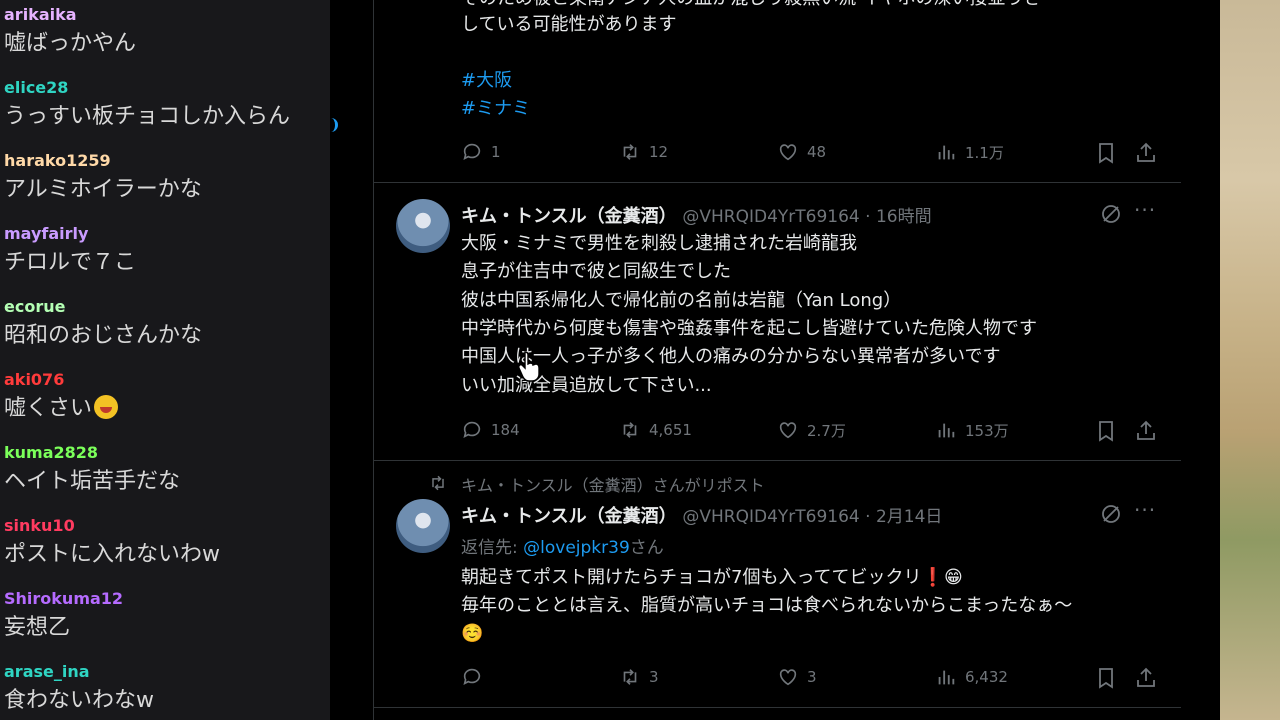  What do you see at coordinates (472, 633) in the screenshot?
I see `tweet-text-line: ☺️` at bounding box center [472, 633].